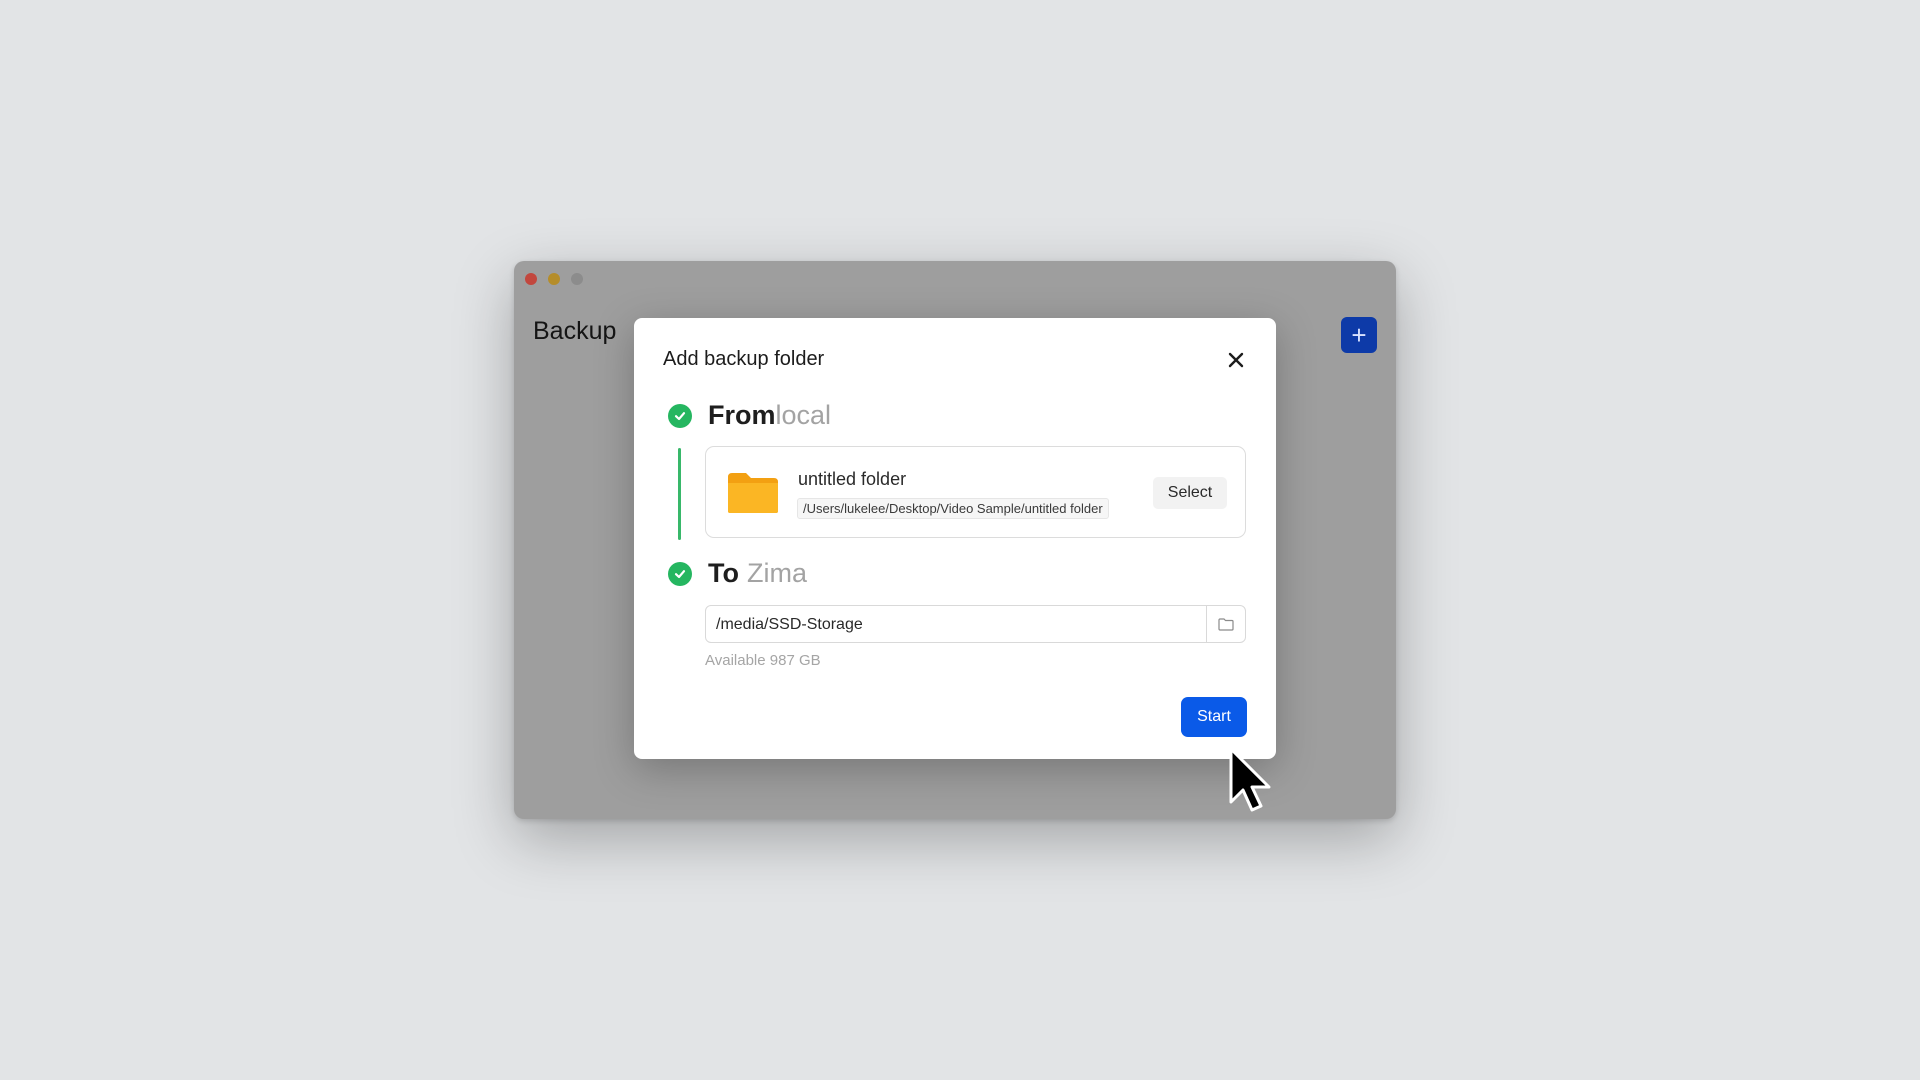 The height and width of the screenshot is (1080, 1920). What do you see at coordinates (789, 624) in the screenshot?
I see `destination-path-value: /media/SSD-Storage` at bounding box center [789, 624].